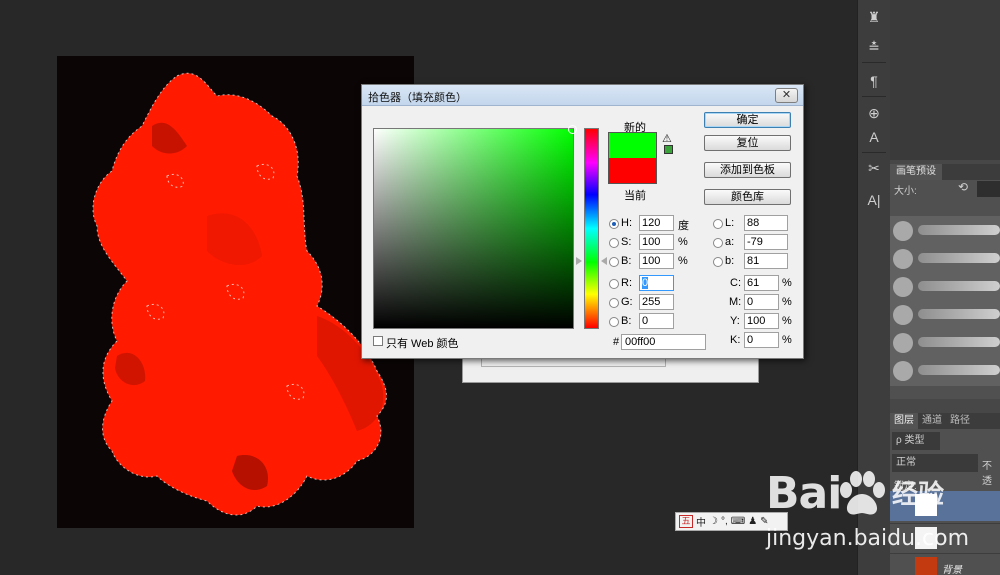 The height and width of the screenshot is (575, 1000). Describe the element at coordinates (874, 200) in the screenshot. I see `type-icon: A|` at that location.